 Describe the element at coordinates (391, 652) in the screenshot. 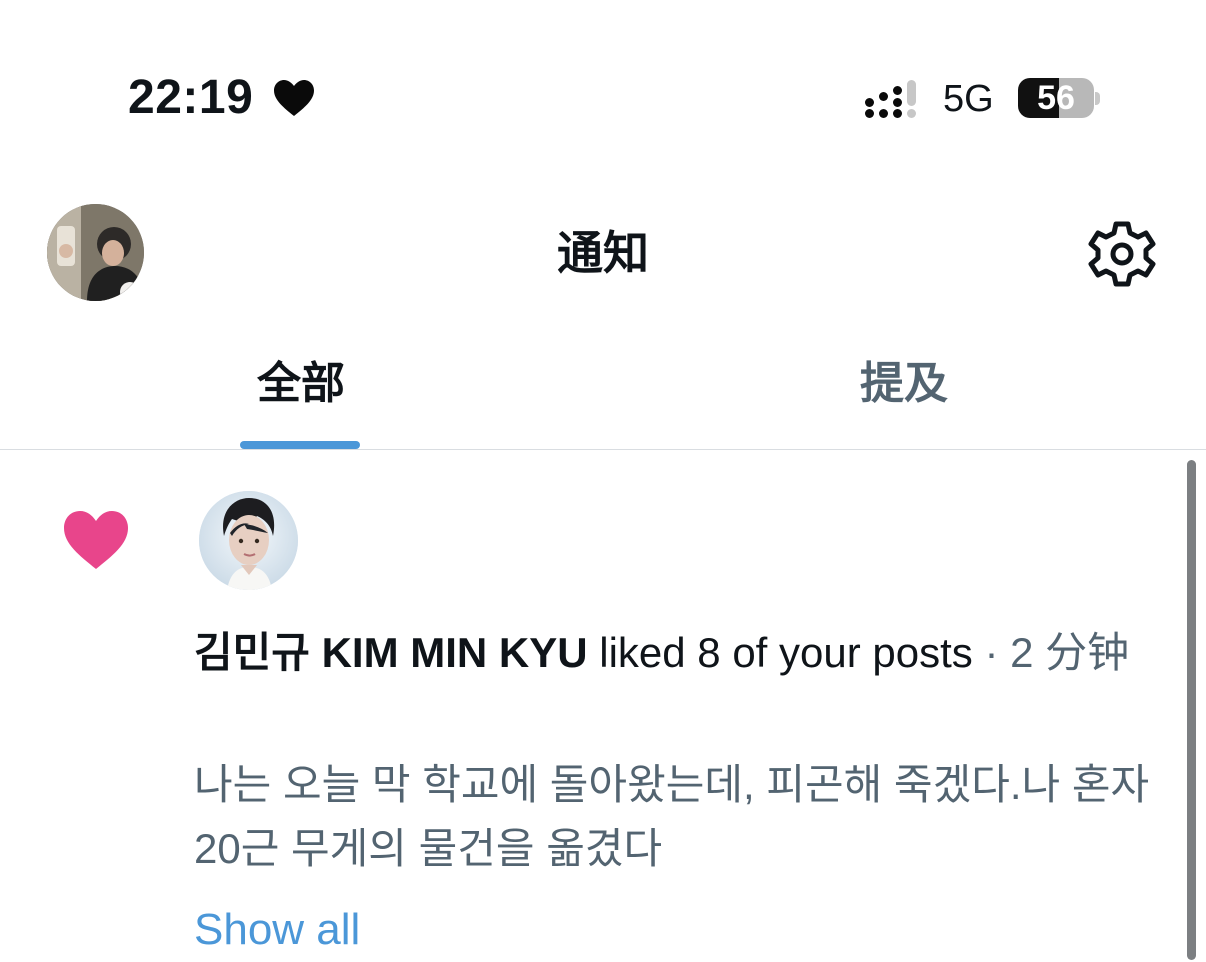

I see `notification-user-name: 김민규 KIM MIN KYU` at that location.